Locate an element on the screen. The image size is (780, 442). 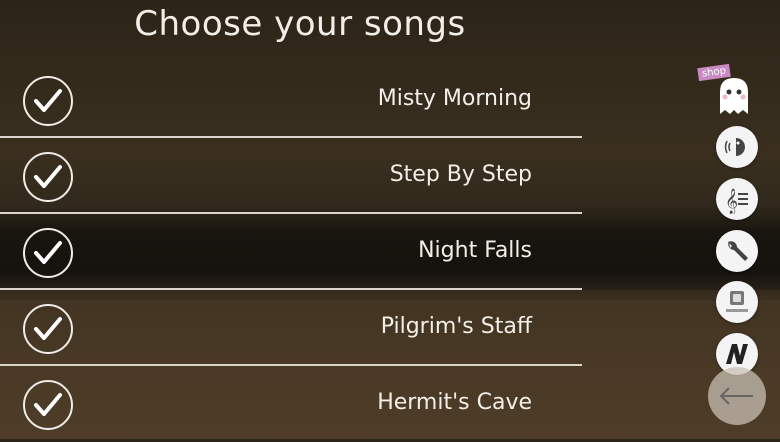
song-row-4: Pilgrim's Staff is located at coordinates (291, 329).